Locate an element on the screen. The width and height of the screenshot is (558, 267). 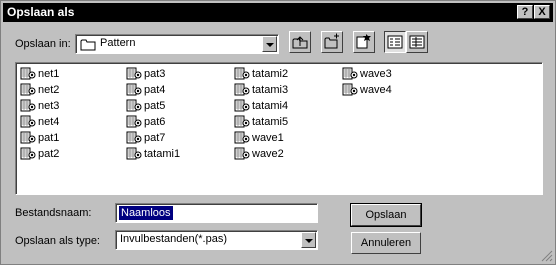
add-favorite-button is located at coordinates (364, 42).